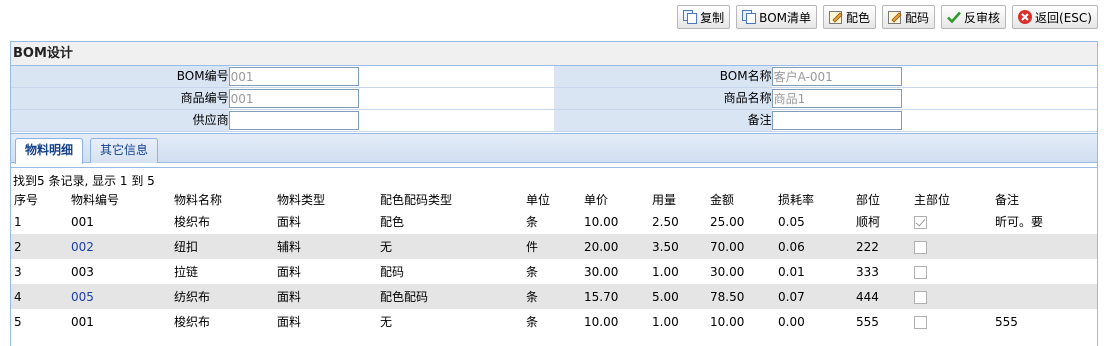 The height and width of the screenshot is (346, 1106). What do you see at coordinates (712, 17) in the screenshot?
I see `copy-button-label: 复制` at bounding box center [712, 17].